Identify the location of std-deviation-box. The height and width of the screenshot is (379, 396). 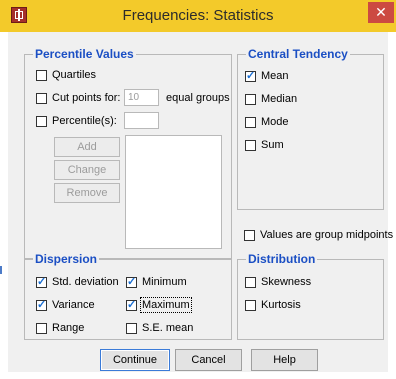
(41, 281).